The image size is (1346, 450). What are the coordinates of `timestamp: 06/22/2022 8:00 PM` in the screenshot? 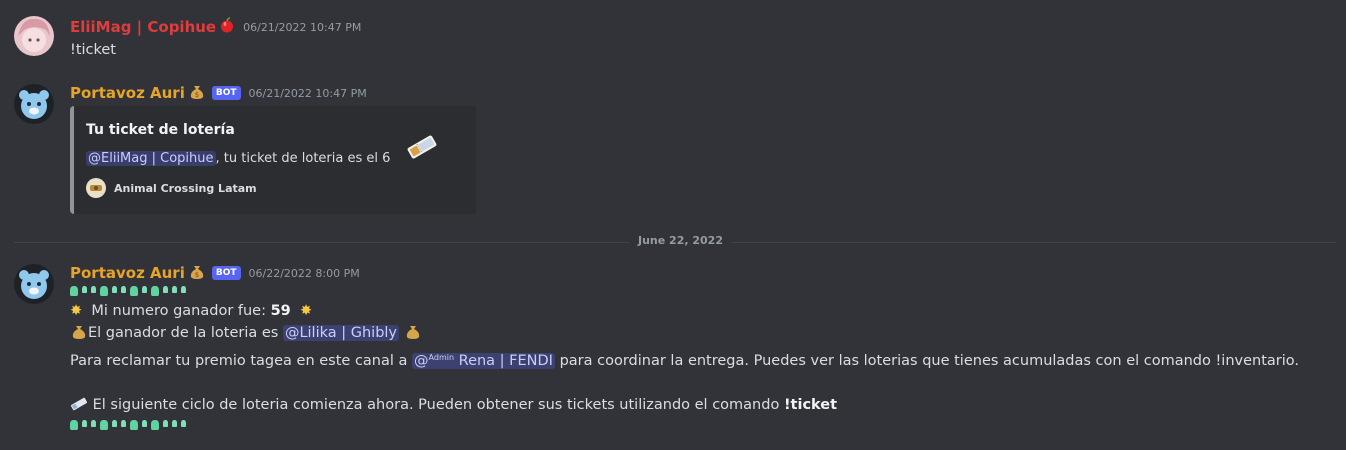 It's located at (304, 273).